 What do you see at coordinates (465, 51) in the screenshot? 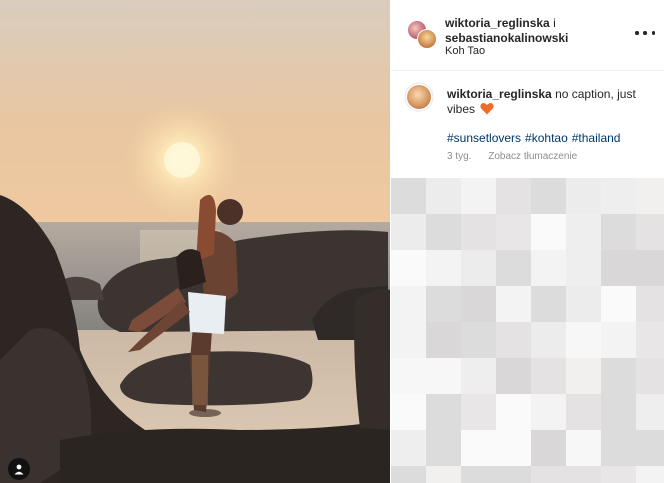
I see `location-link: Koh Tao` at bounding box center [465, 51].